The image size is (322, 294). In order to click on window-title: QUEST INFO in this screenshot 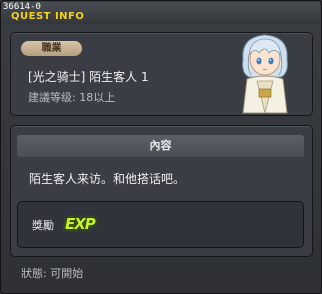, I will do `click(48, 16)`.